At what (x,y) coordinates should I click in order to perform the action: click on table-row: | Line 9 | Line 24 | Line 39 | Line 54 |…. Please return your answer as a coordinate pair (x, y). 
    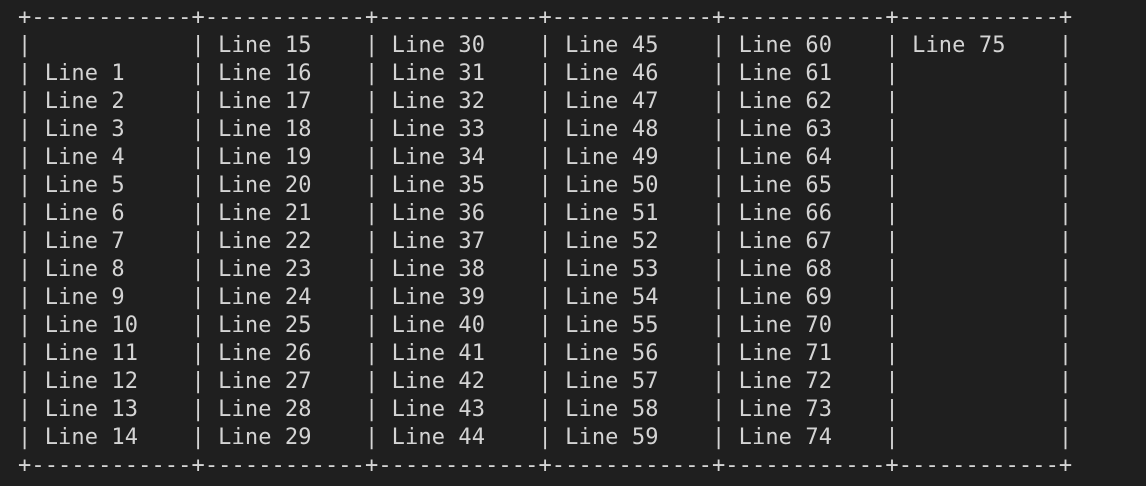
    Looking at the image, I should click on (545, 297).